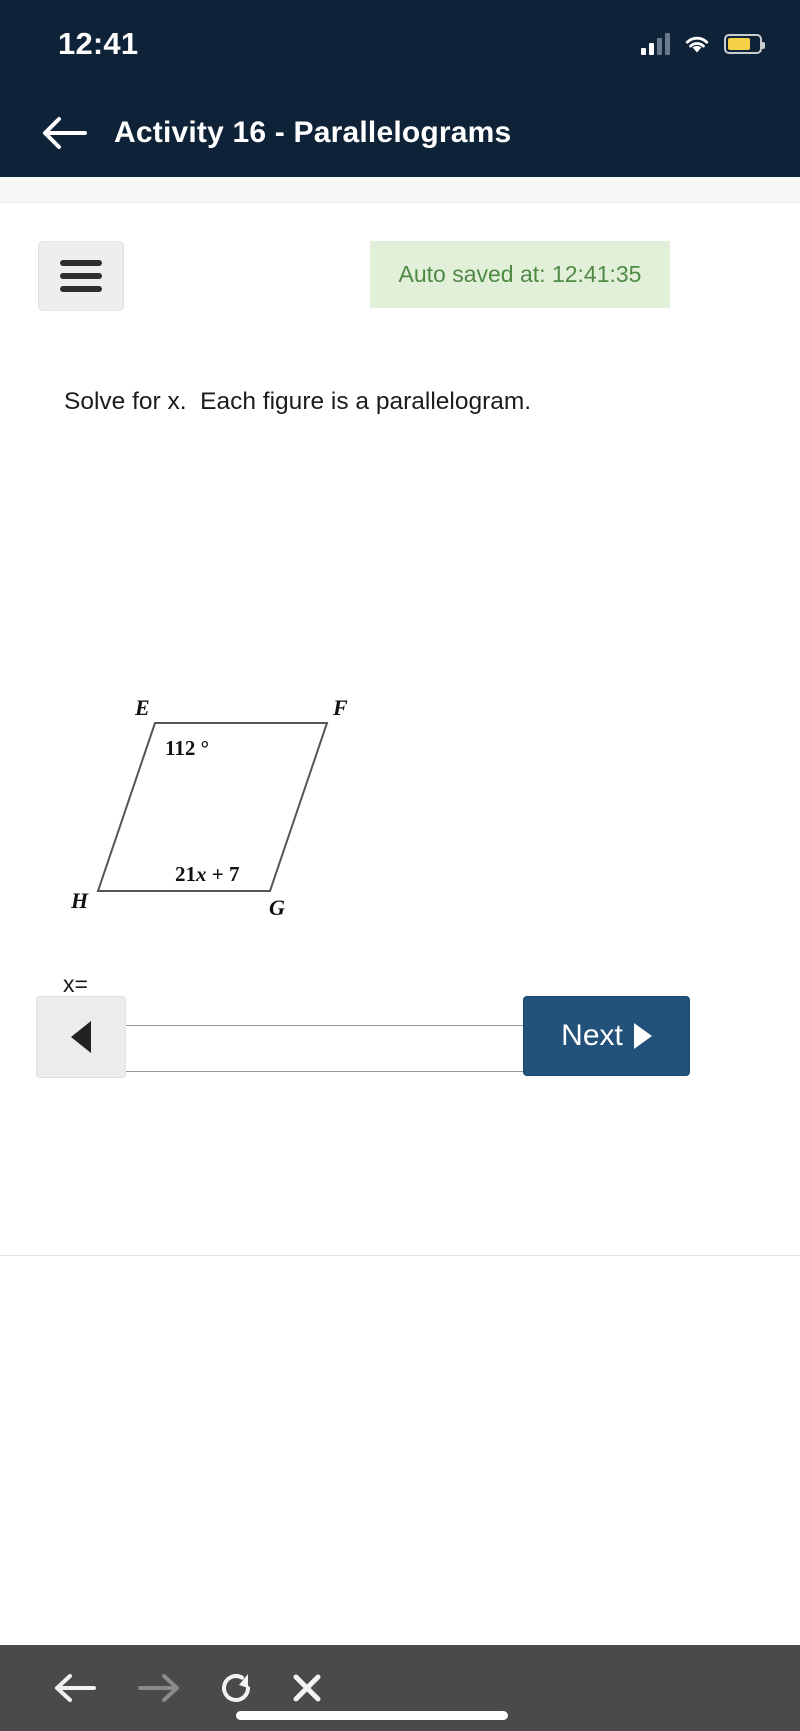 This screenshot has width=800, height=1731. What do you see at coordinates (79, 900) in the screenshot?
I see `vertex-label-H: H` at bounding box center [79, 900].